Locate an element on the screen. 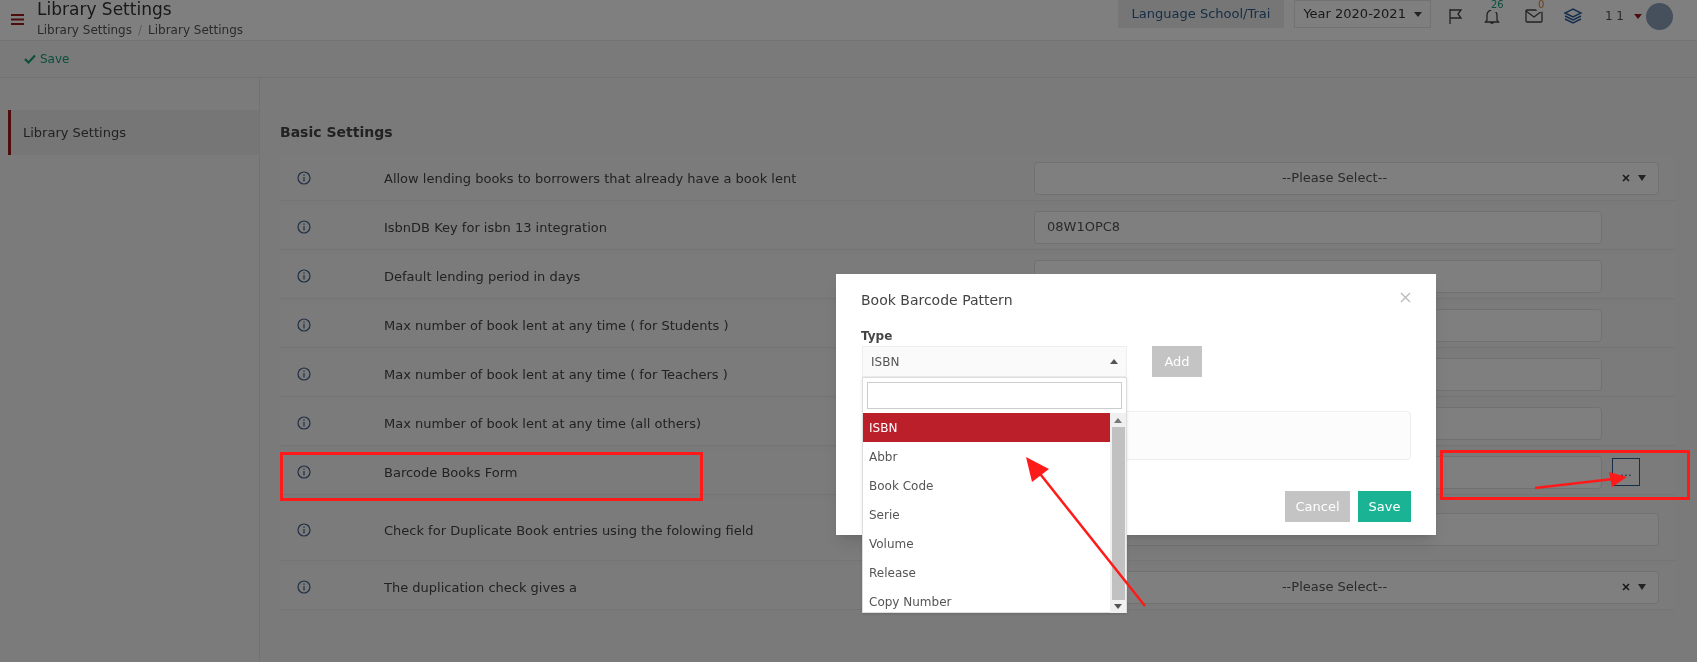  setting-label: Check for Duplicate Book entries using the folowing field is located at coordinates (569, 530).